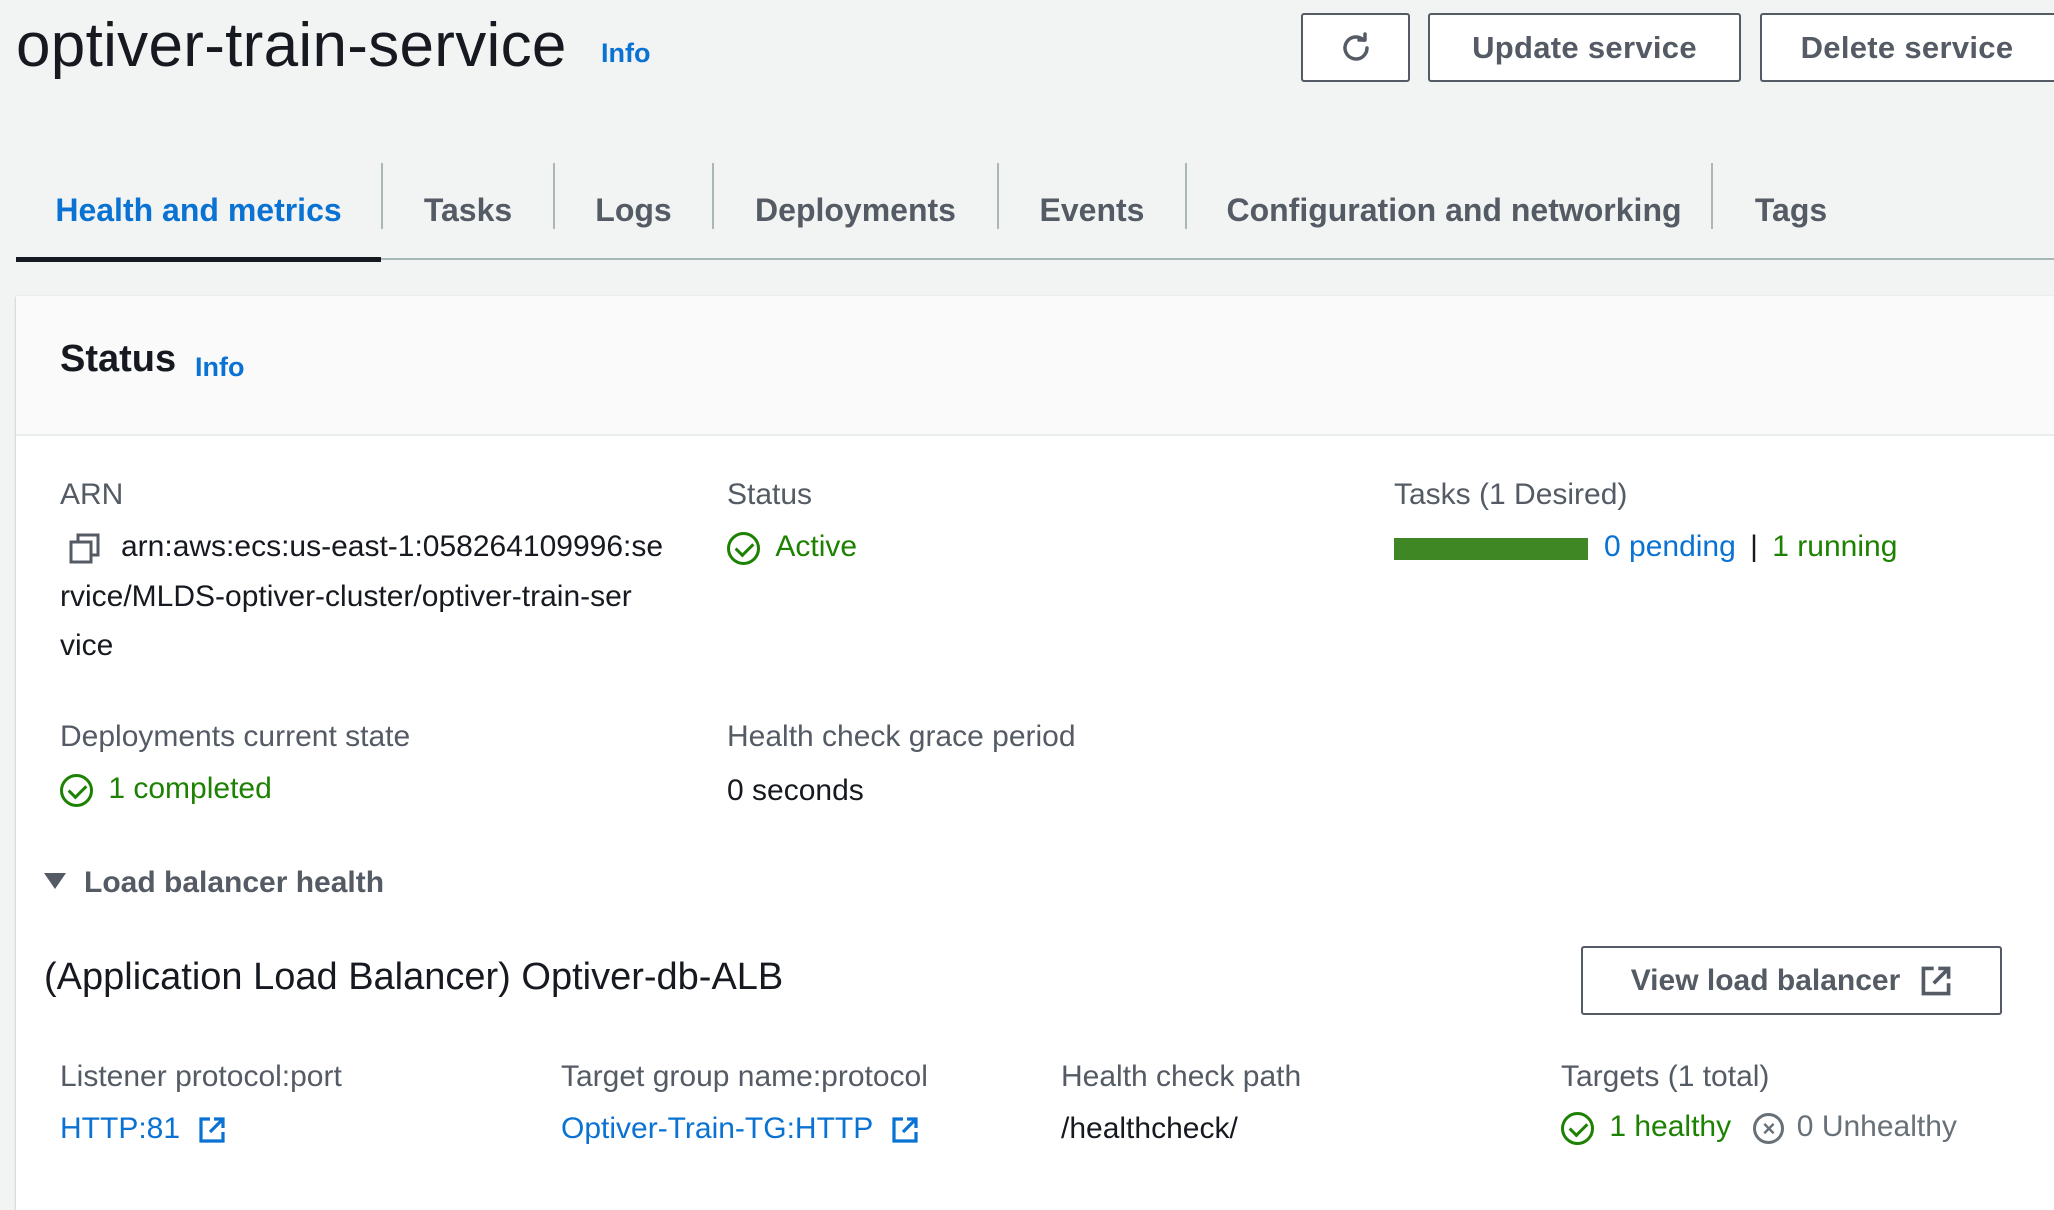 Image resolution: width=2054 pixels, height=1210 pixels. Describe the element at coordinates (468, 210) in the screenshot. I see `tab-tasks: Tasks` at that location.